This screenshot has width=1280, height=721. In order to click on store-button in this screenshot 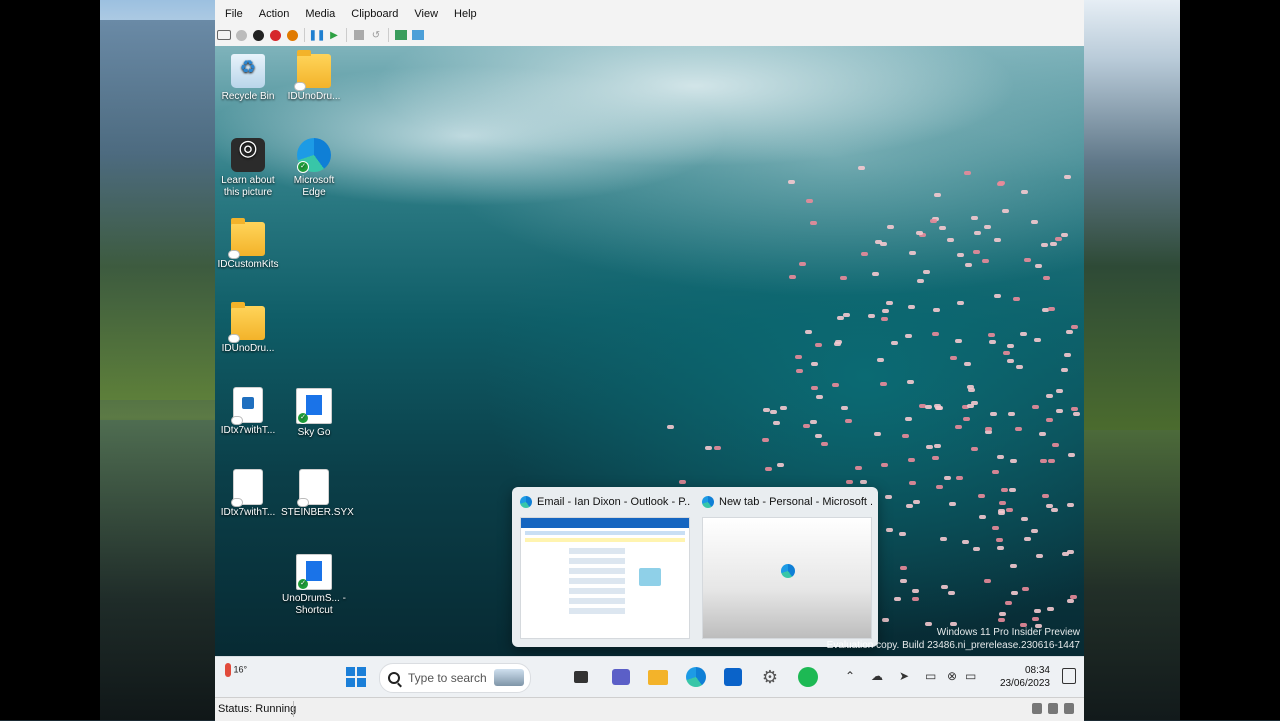, I will do `click(733, 677)`.